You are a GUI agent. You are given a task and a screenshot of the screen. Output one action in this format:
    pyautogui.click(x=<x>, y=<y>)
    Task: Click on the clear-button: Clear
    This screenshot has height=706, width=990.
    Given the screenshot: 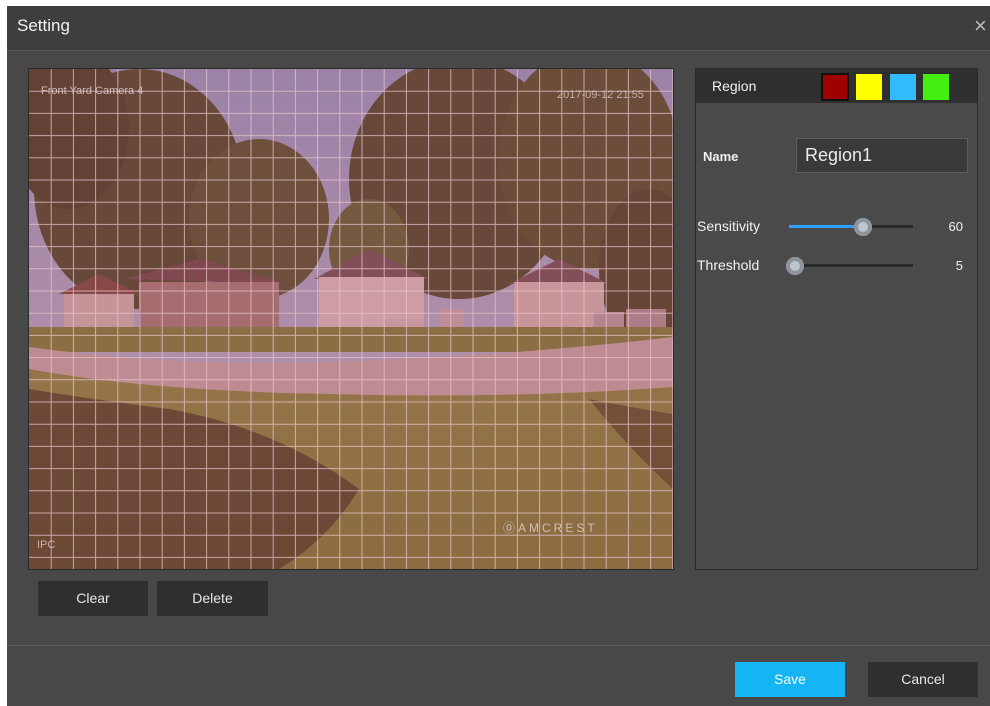 What is the action you would take?
    pyautogui.click(x=93, y=598)
    